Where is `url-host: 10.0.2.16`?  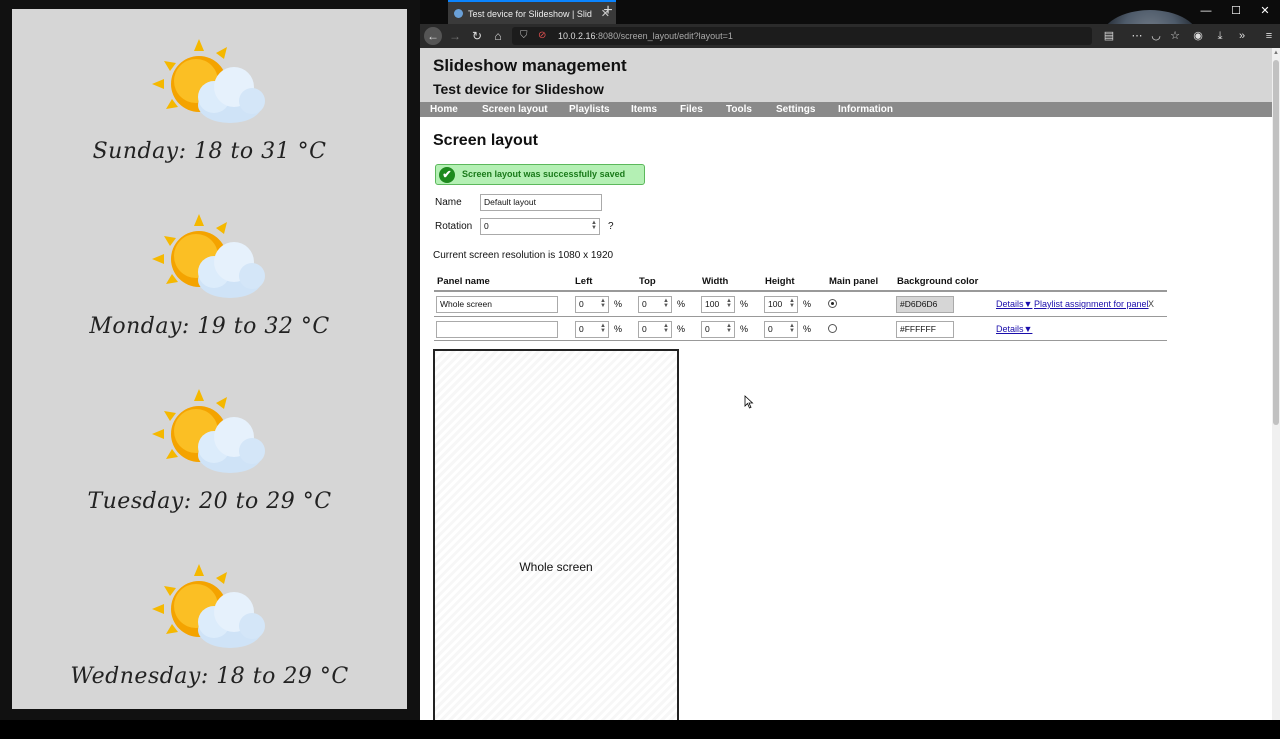
url-host: 10.0.2.16 is located at coordinates (577, 36).